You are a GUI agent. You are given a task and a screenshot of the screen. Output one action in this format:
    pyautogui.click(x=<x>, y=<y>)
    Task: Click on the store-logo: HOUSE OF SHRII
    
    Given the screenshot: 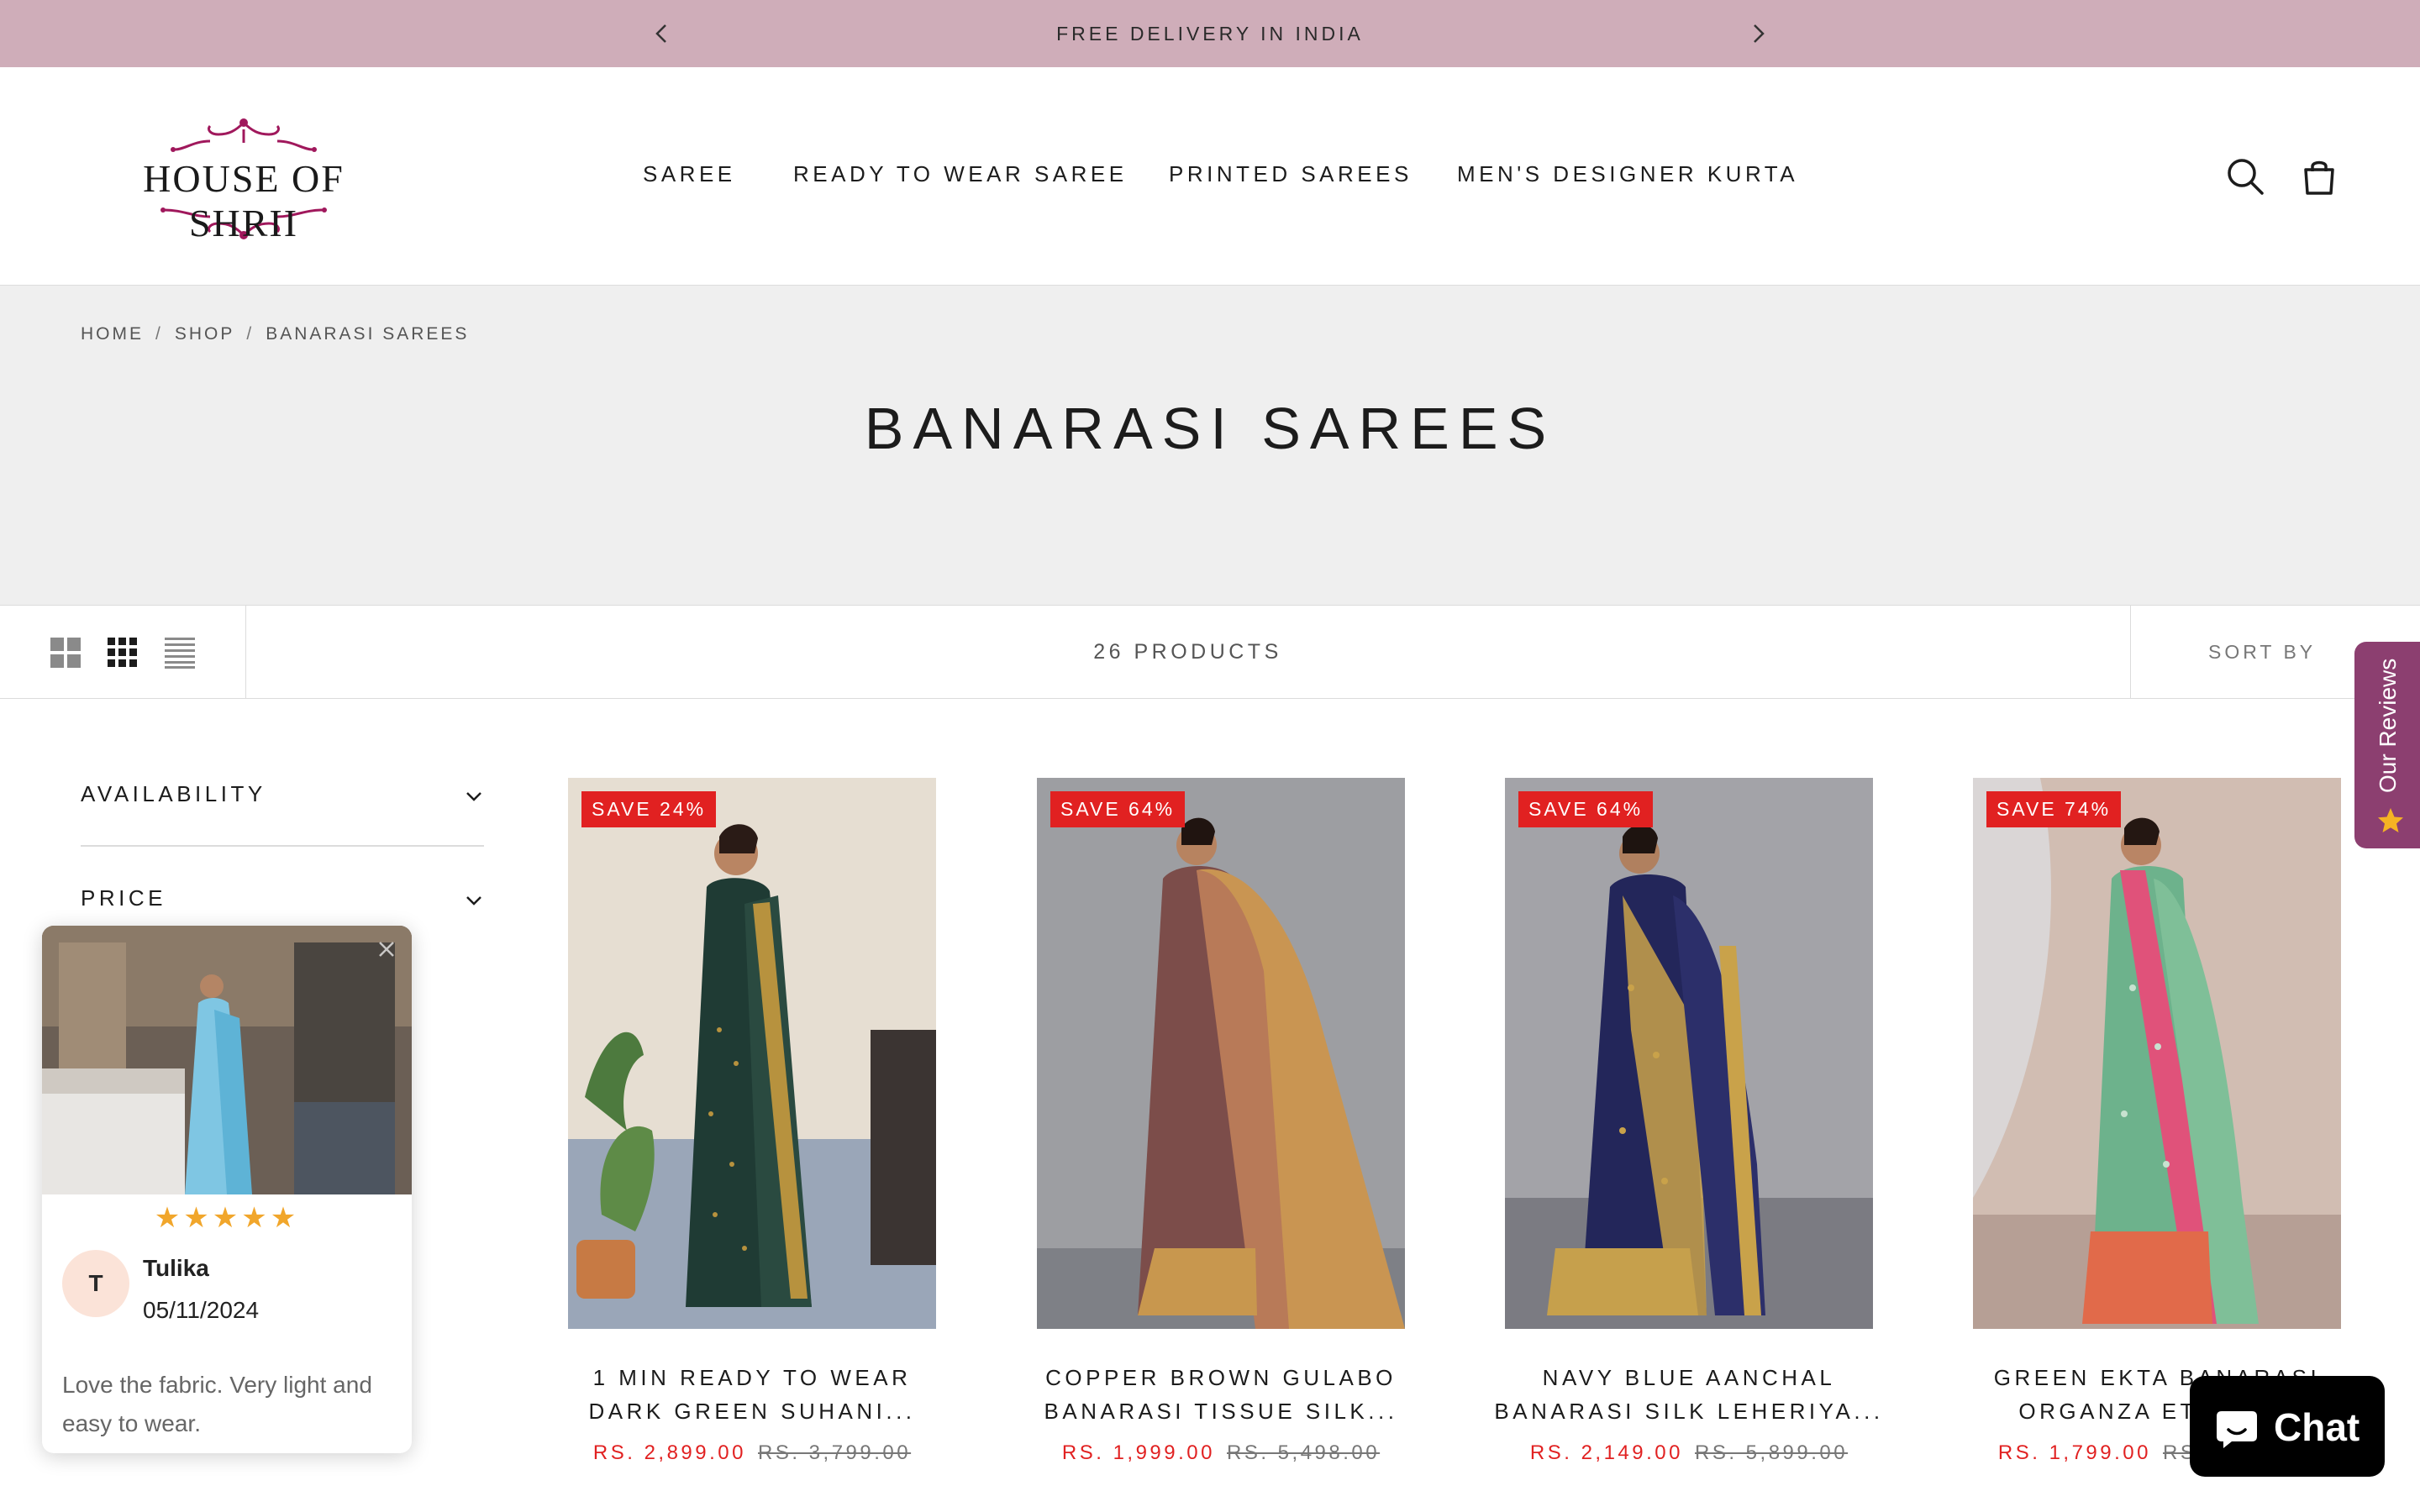 What is the action you would take?
    pyautogui.click(x=243, y=180)
    